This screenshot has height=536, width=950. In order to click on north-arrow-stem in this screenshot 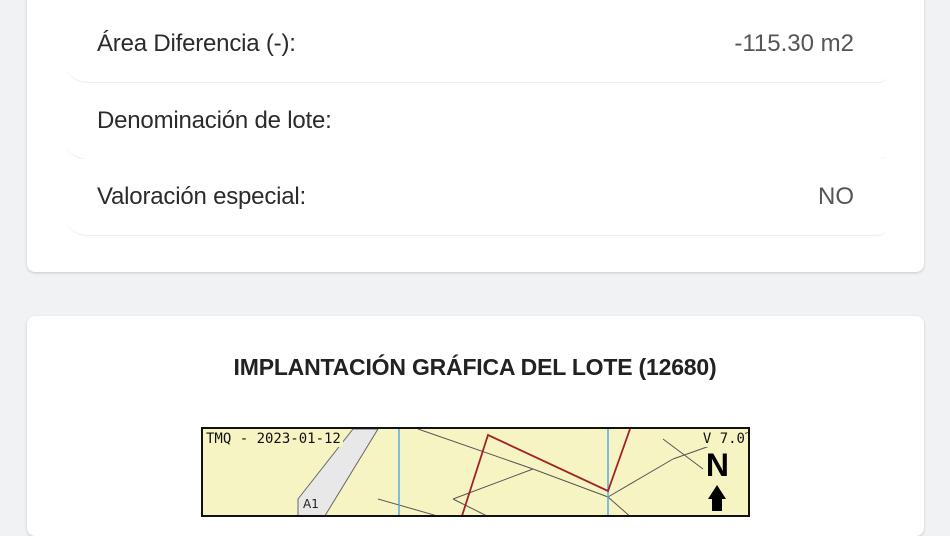, I will do `click(717, 504)`.